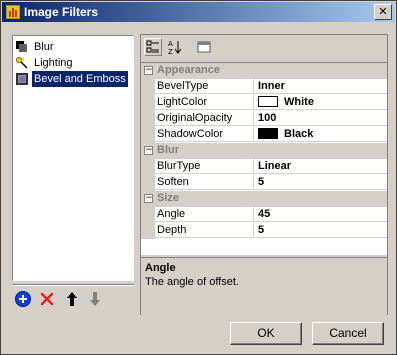 The image size is (397, 355). What do you see at coordinates (204, 118) in the screenshot?
I see `property-name: OriginalOpacity` at bounding box center [204, 118].